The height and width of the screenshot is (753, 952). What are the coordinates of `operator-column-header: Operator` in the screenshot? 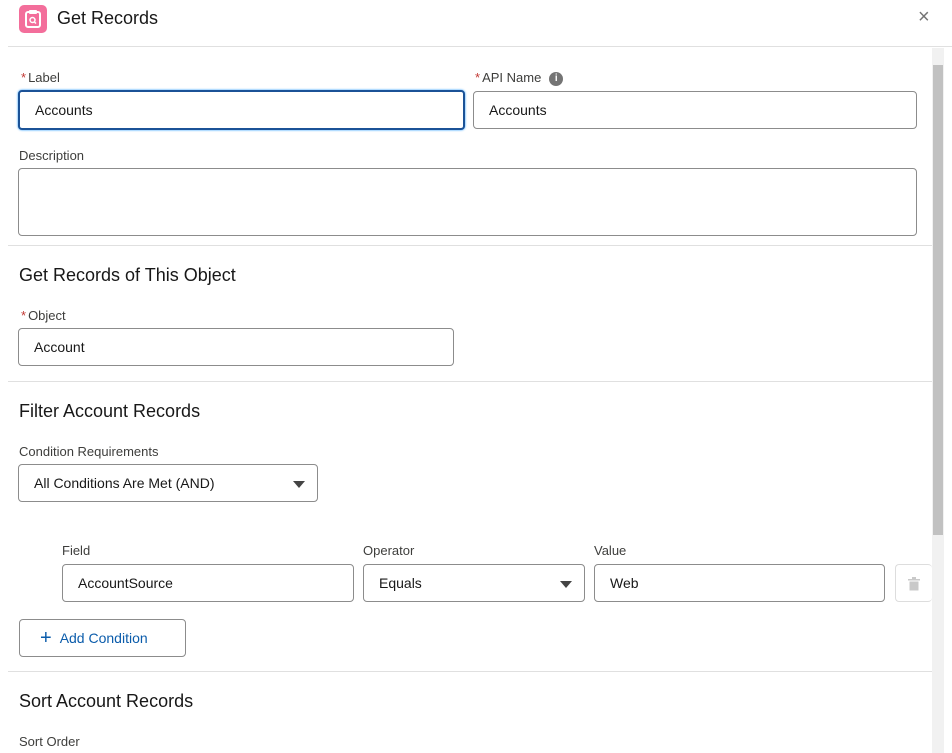 It's located at (389, 550).